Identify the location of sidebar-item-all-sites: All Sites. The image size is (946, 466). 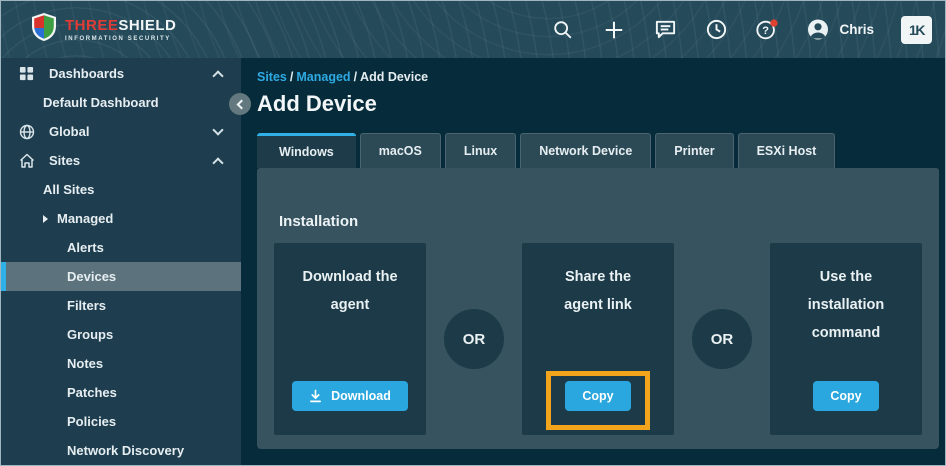
(121, 189).